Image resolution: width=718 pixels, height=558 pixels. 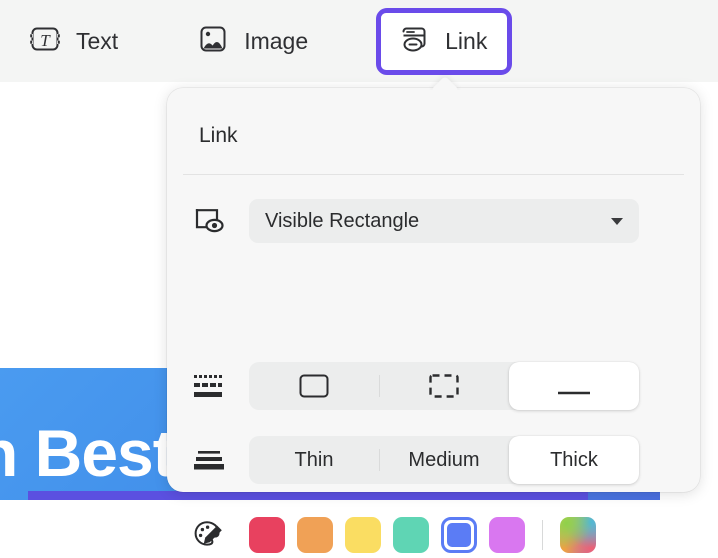 I want to click on thickness-option-medium: Medium, so click(x=444, y=460).